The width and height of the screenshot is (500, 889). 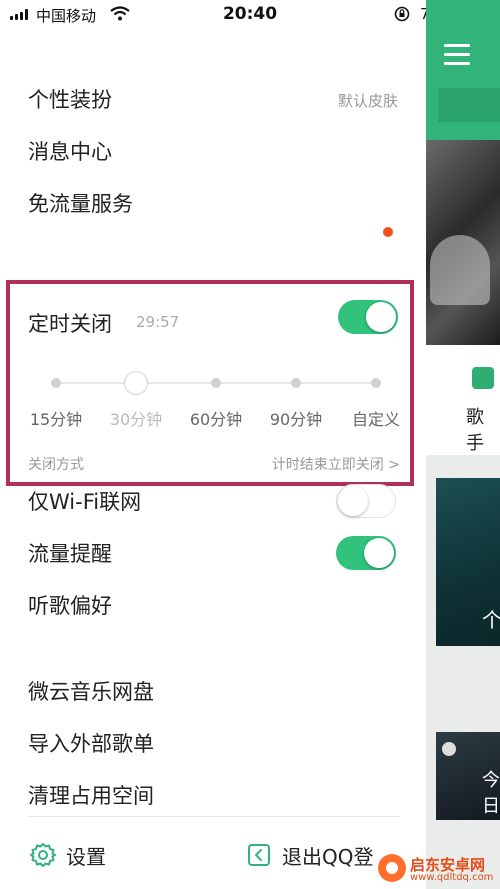 I want to click on background-app: 歌手 个 今日, so click(x=463, y=444).